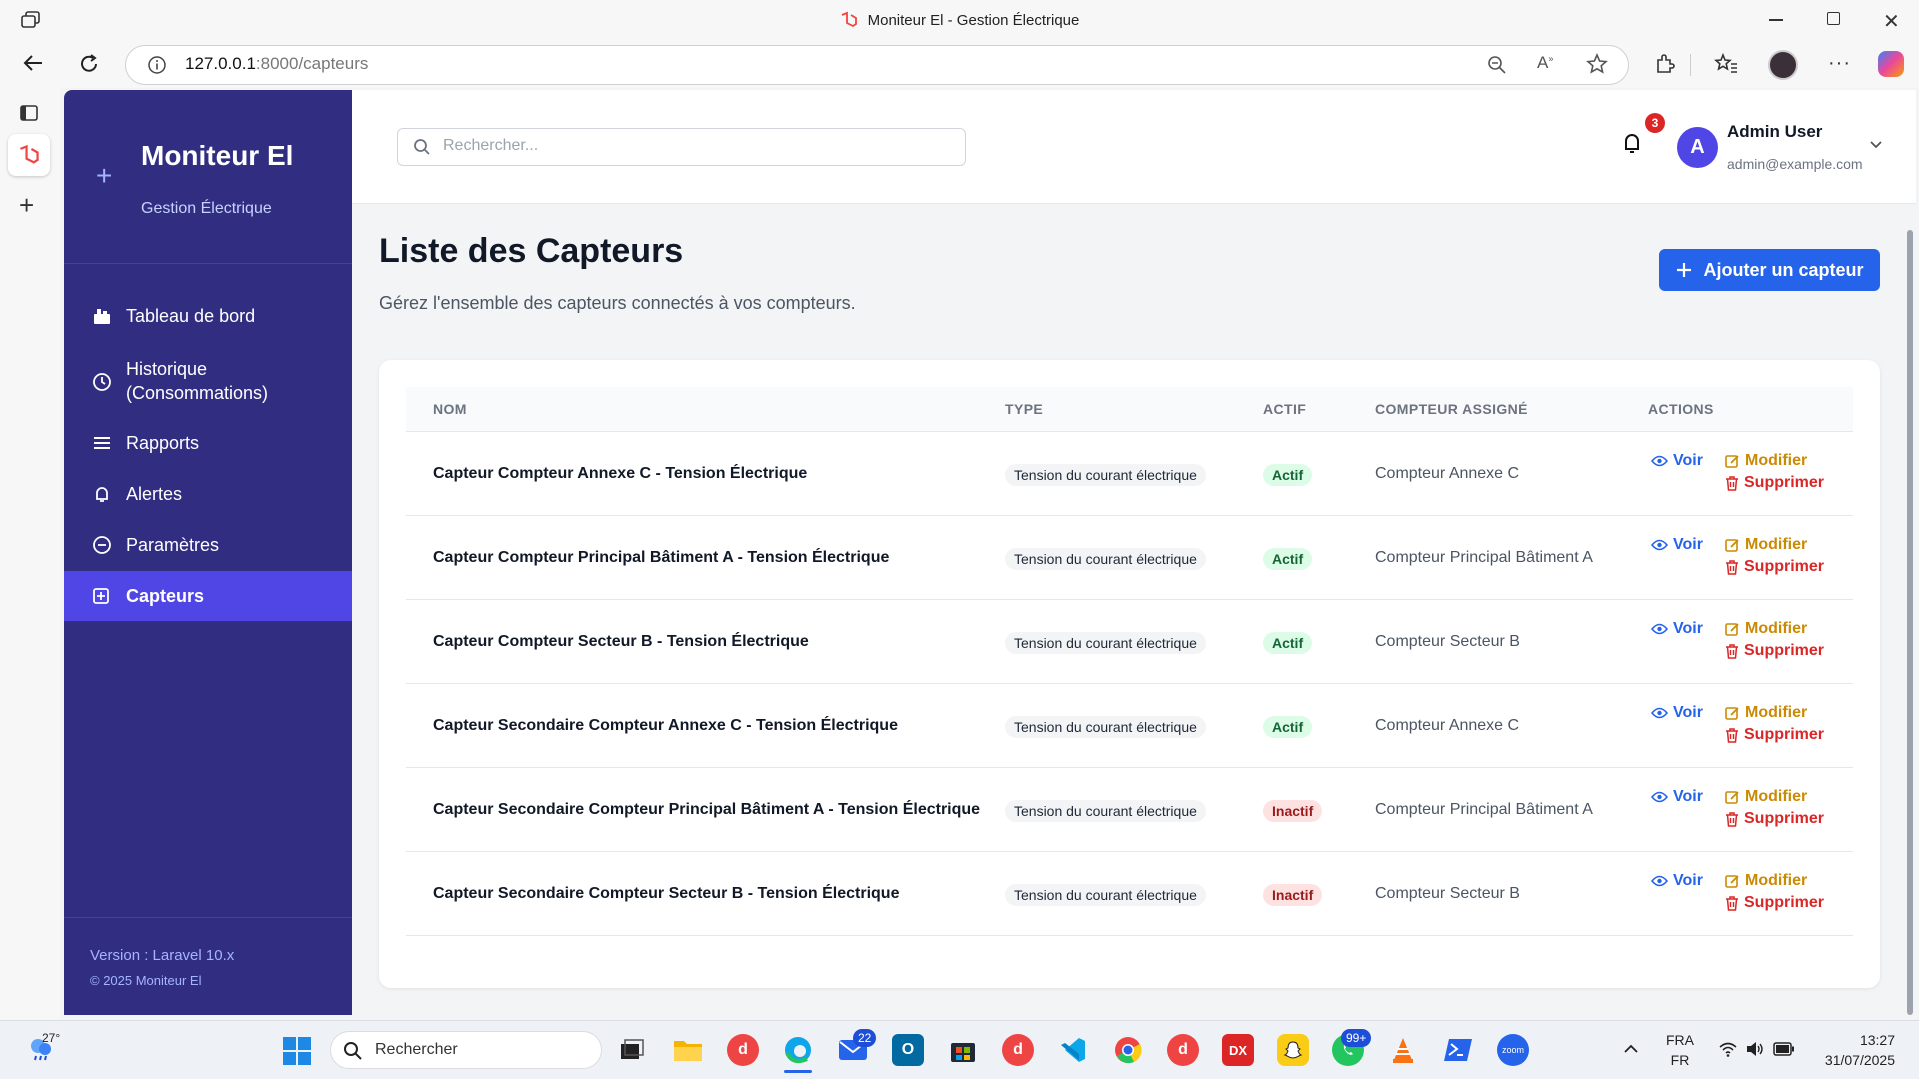 Image resolution: width=1919 pixels, height=1079 pixels. What do you see at coordinates (102, 545) in the screenshot?
I see `settings-icon` at bounding box center [102, 545].